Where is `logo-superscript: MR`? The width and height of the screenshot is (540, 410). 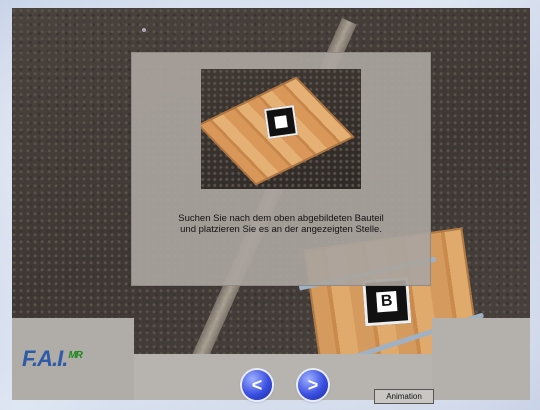 logo-superscript: MR is located at coordinates (75, 355).